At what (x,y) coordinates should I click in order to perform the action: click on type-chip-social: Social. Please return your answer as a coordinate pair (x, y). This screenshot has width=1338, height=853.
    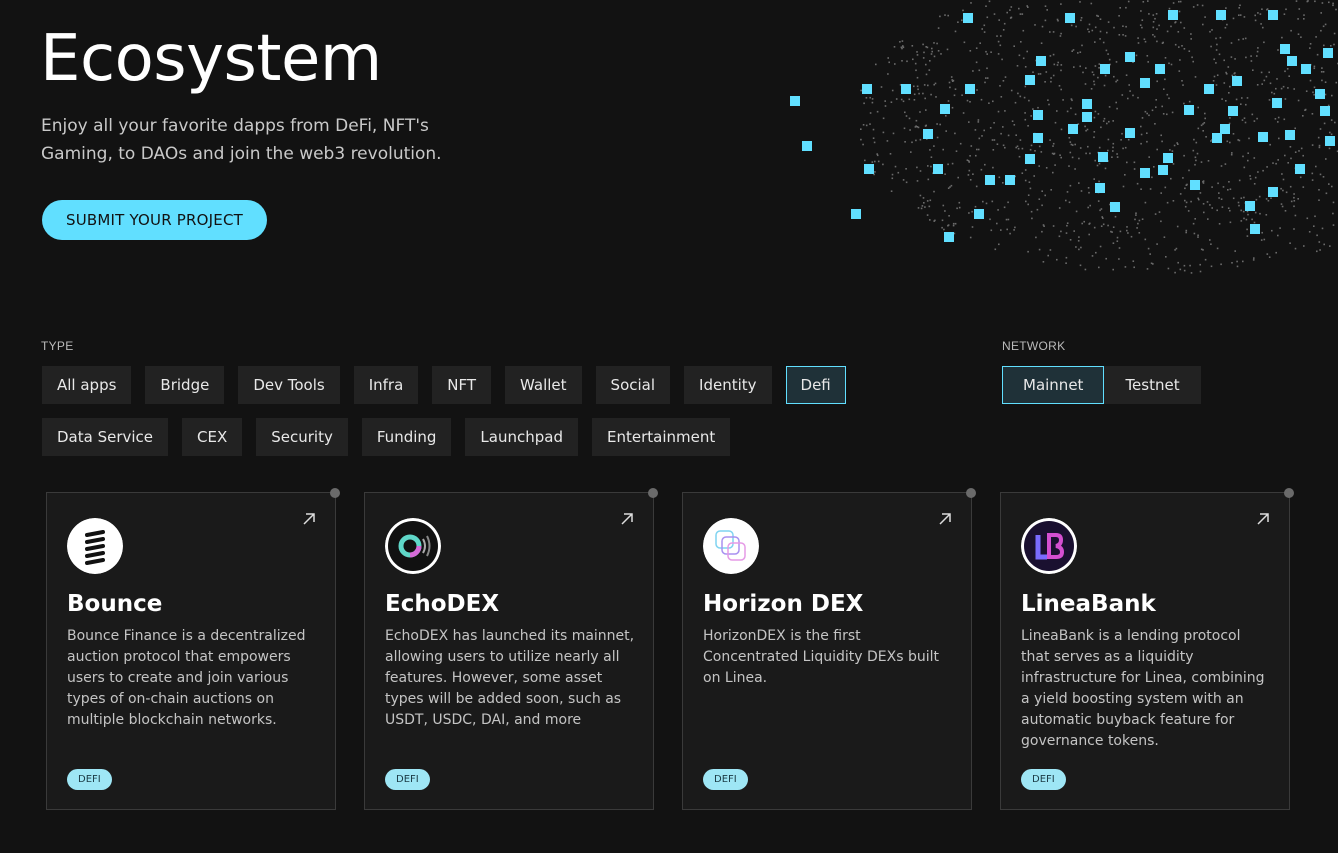
    Looking at the image, I should click on (633, 385).